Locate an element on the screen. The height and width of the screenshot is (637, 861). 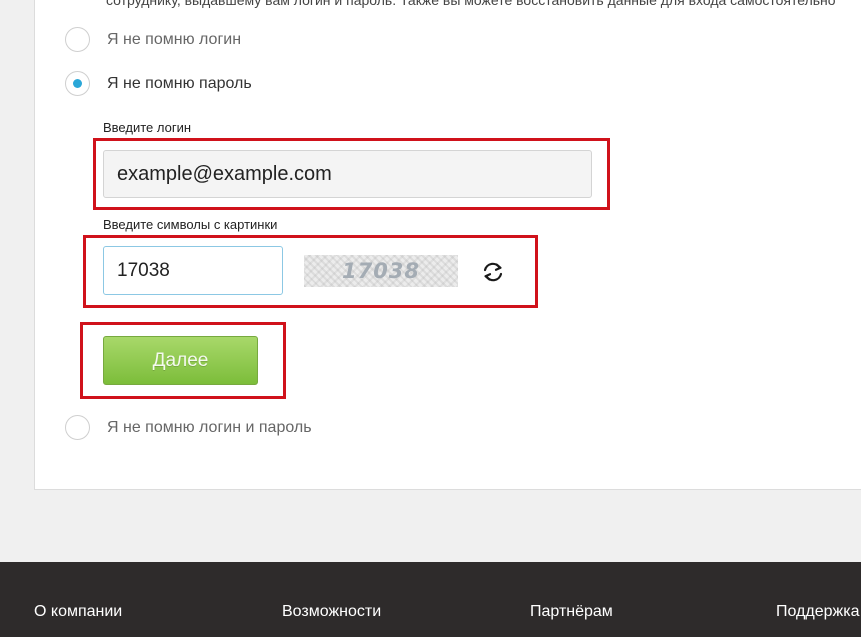
footer-link-support: Поддержка is located at coordinates (817, 612).